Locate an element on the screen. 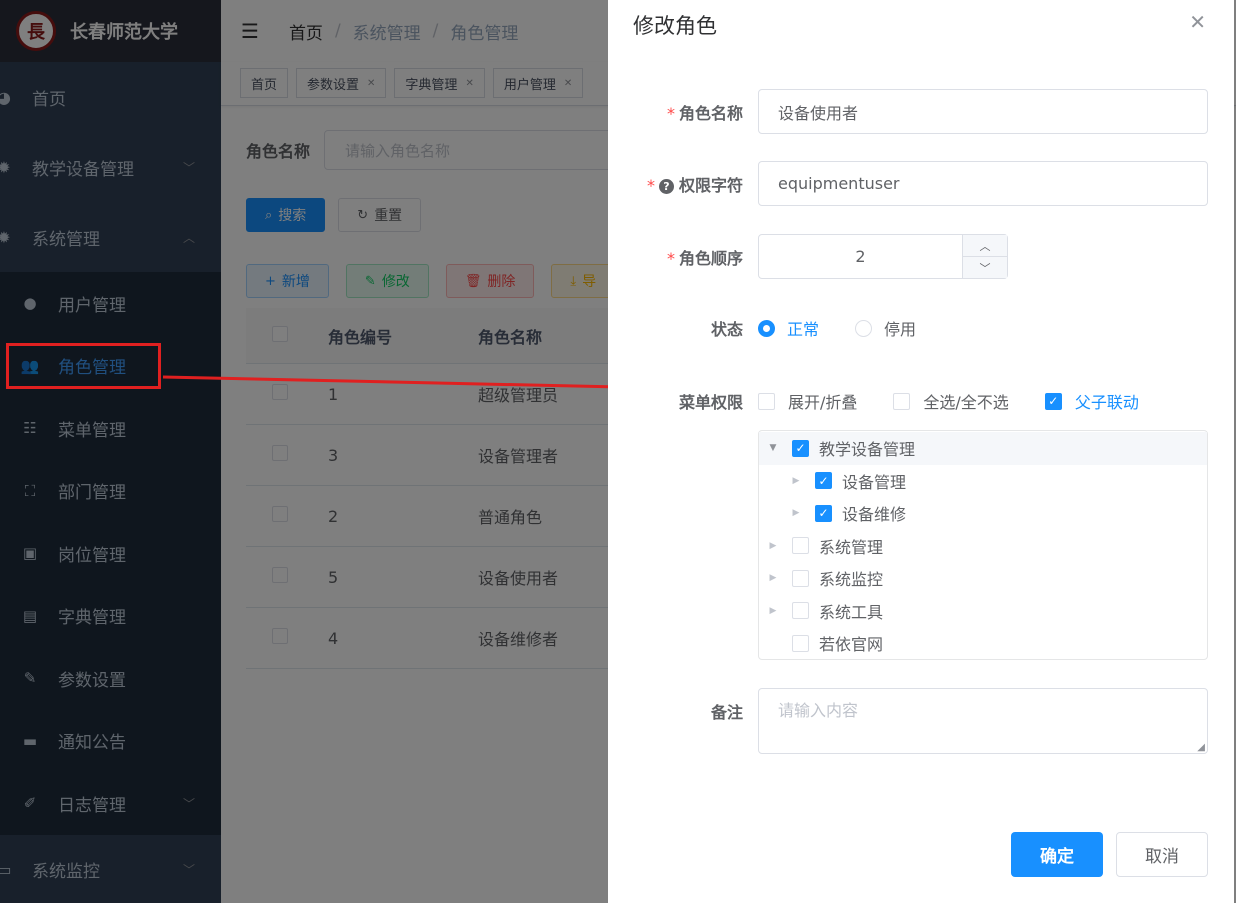 This screenshot has height=903, width=1236. form-row-role-sort: * 角色顺序 2 ︿ ﹀ is located at coordinates (921, 256).